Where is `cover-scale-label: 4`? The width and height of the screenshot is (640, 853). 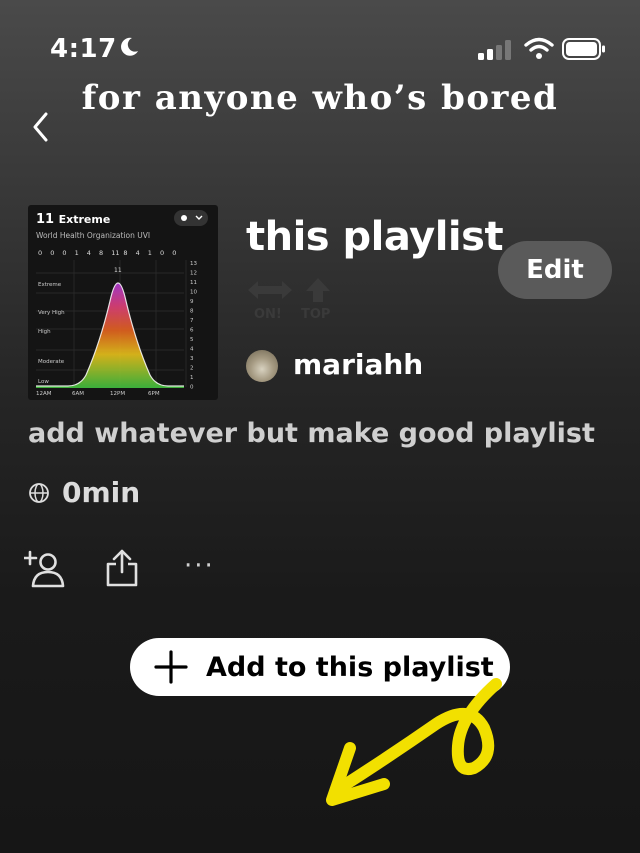
cover-scale-label: 4 is located at coordinates (192, 350).